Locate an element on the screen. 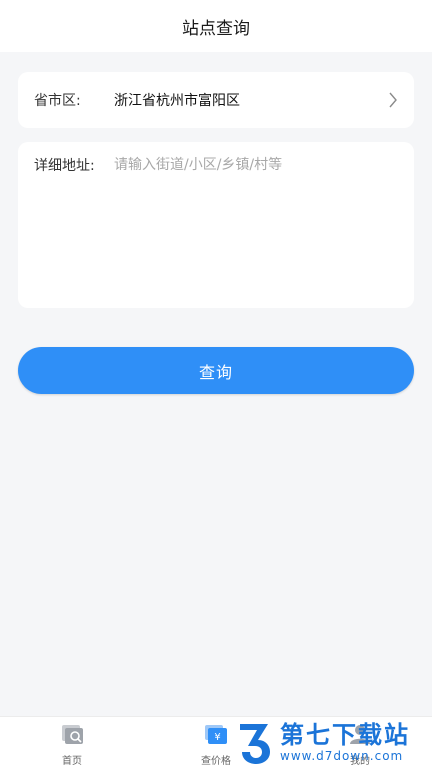  tab-price: ¥ 查价格 is located at coordinates (216, 744).